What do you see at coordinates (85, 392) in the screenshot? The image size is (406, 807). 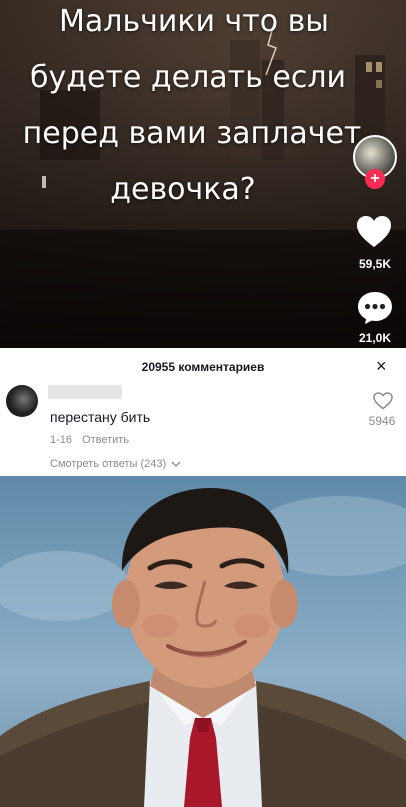 I see `commenter-name-redacted` at bounding box center [85, 392].